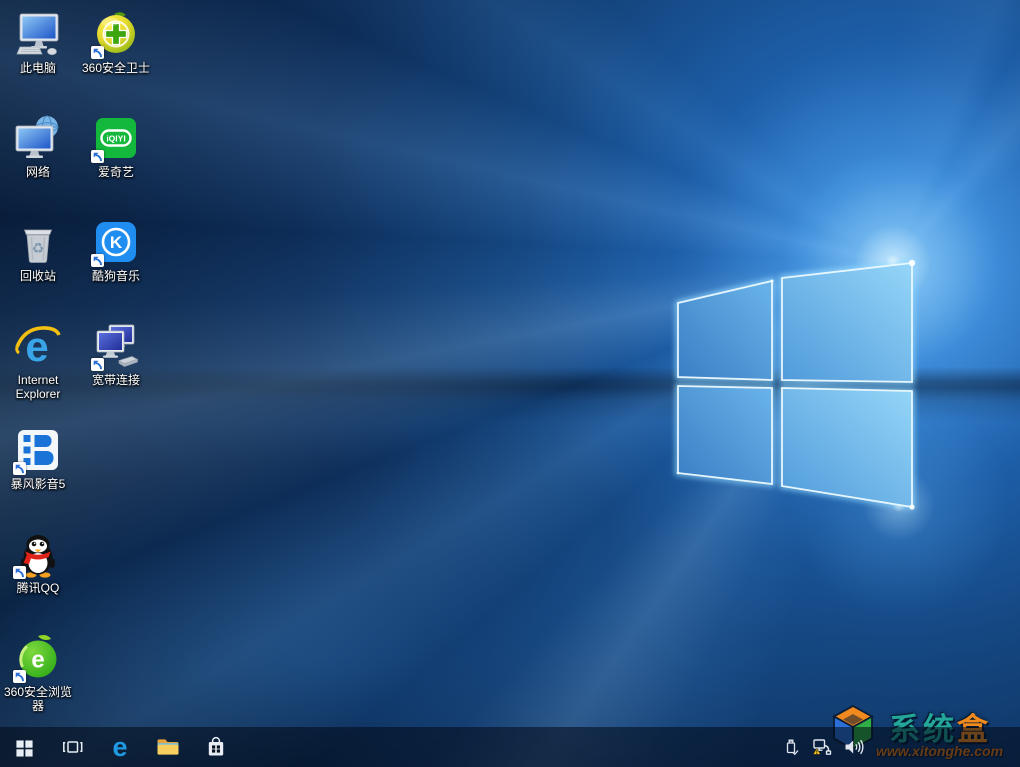  I want to click on file-explorer-button, so click(168, 747).